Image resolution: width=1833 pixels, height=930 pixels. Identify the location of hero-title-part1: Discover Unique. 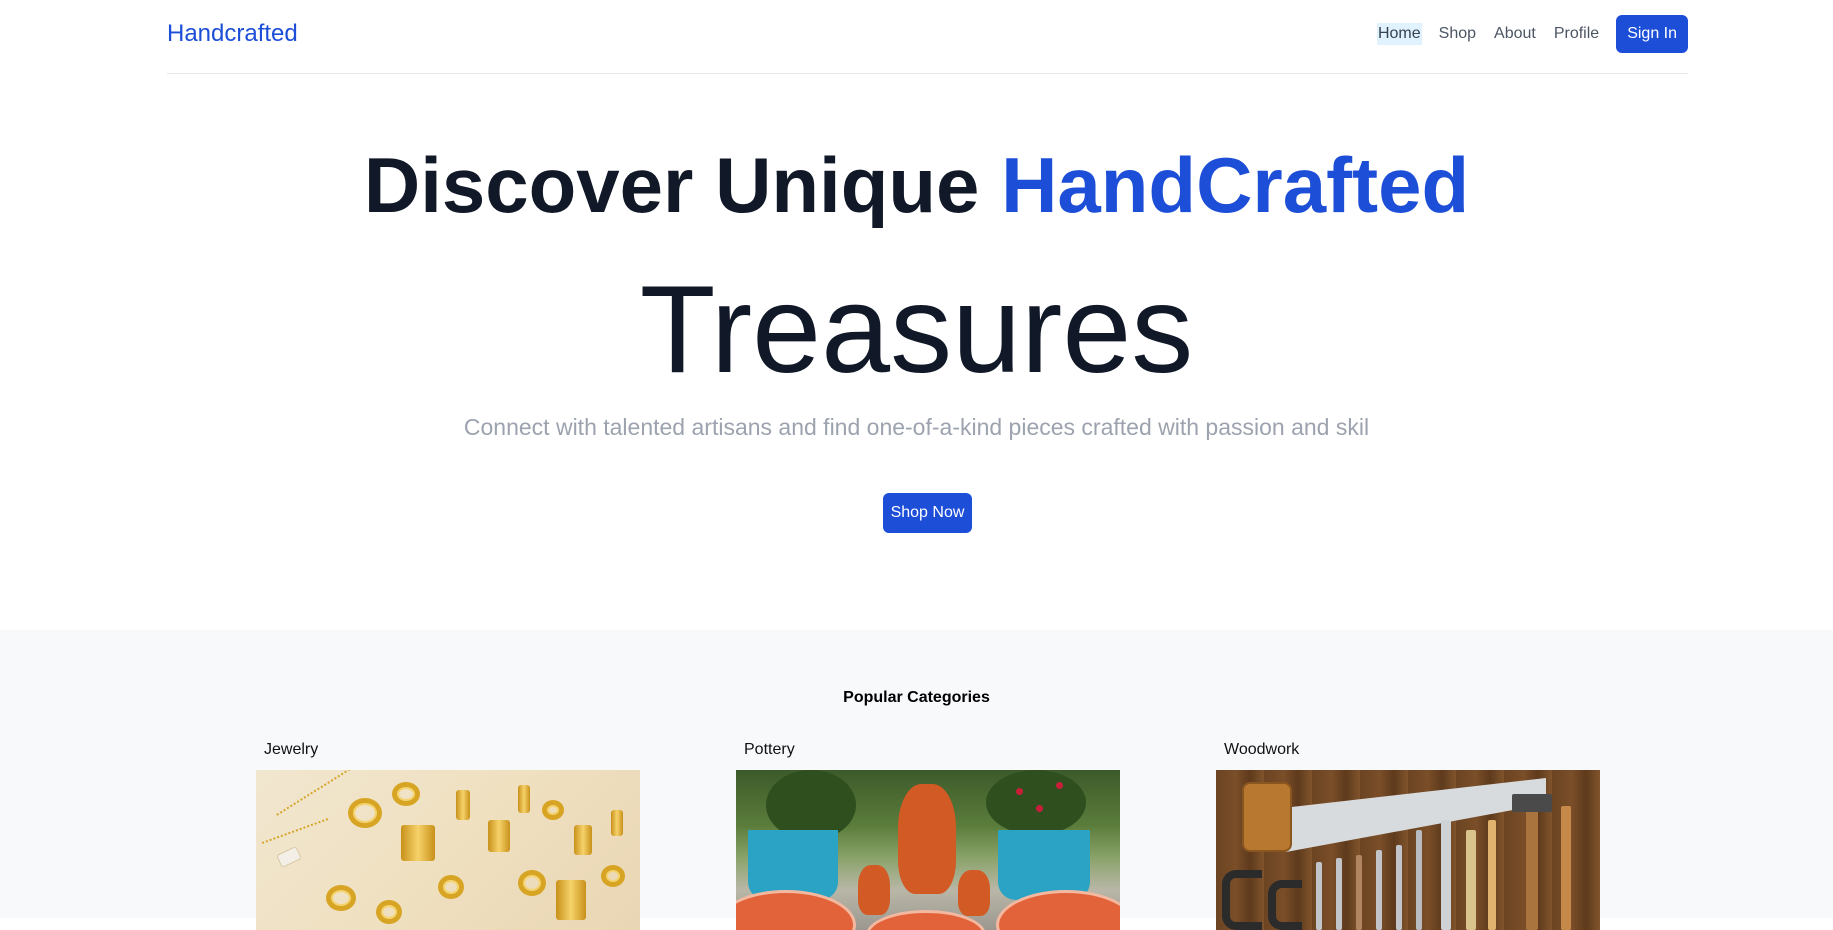
(682, 185).